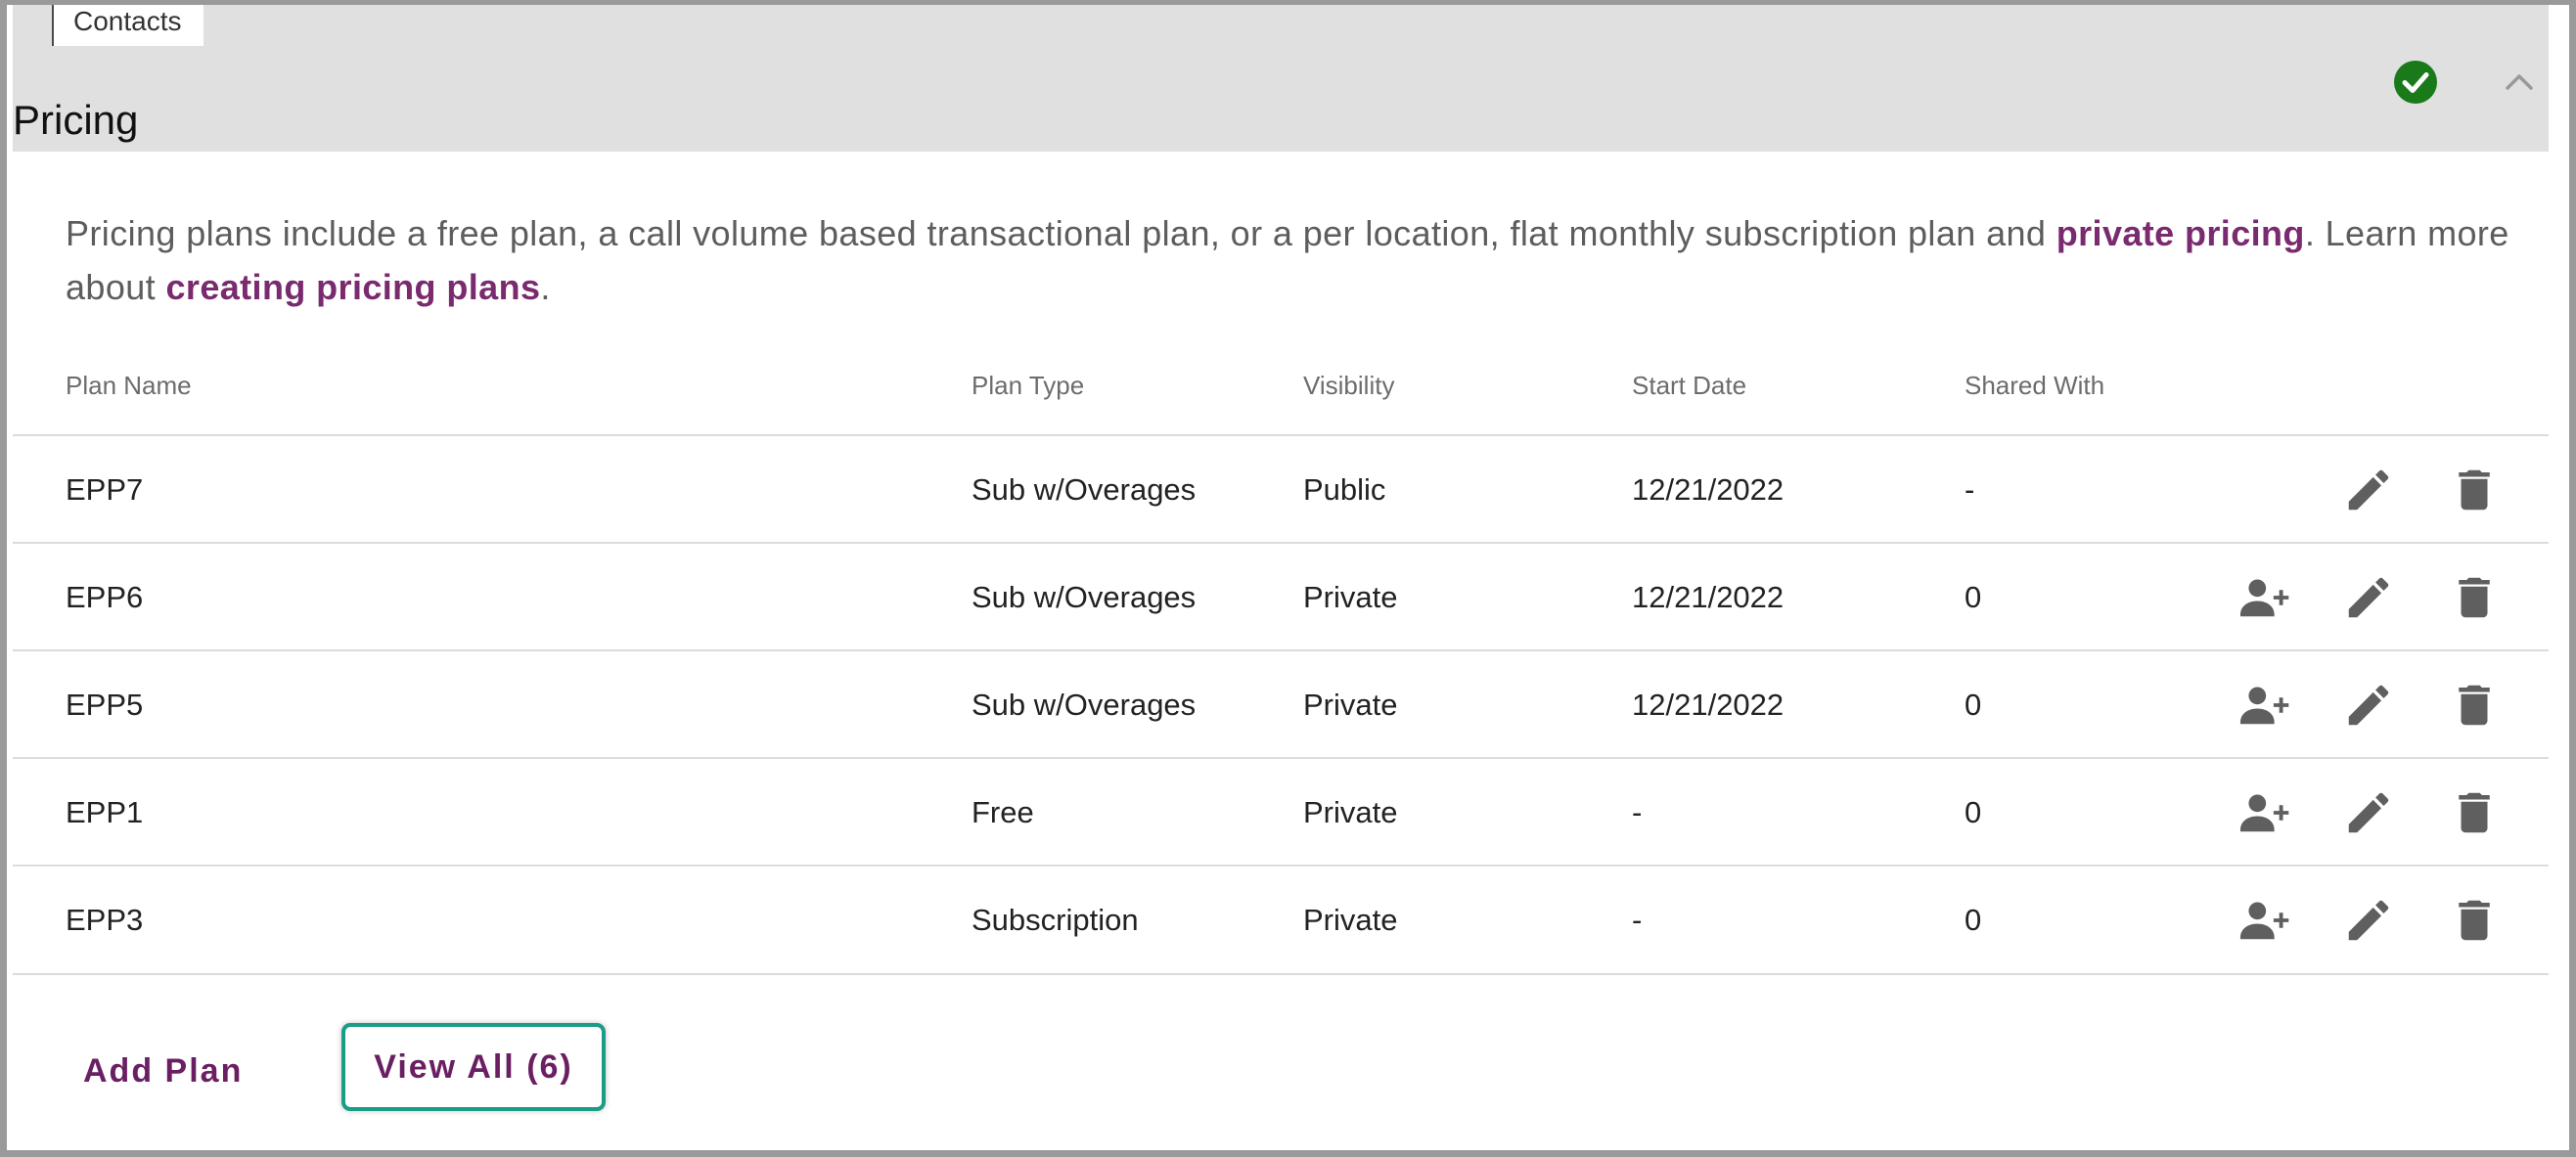 Image resolution: width=2576 pixels, height=1157 pixels. What do you see at coordinates (545, 287) in the screenshot?
I see `intro-text: .` at bounding box center [545, 287].